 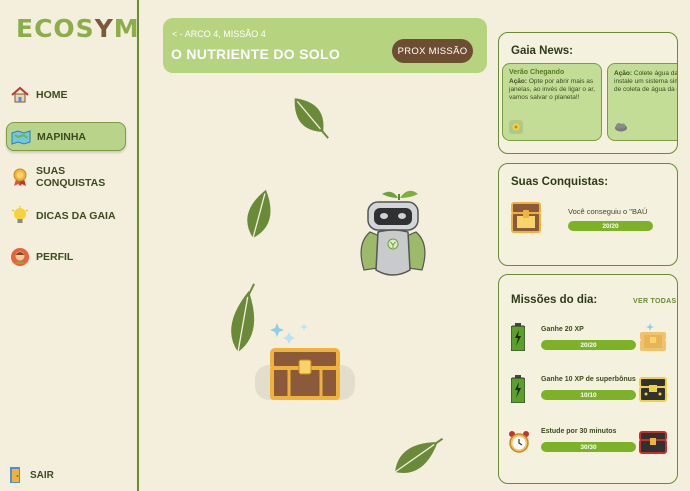 What do you see at coordinates (61, 136) in the screenshot?
I see `sidebar-item-label: MAPINHA` at bounding box center [61, 136].